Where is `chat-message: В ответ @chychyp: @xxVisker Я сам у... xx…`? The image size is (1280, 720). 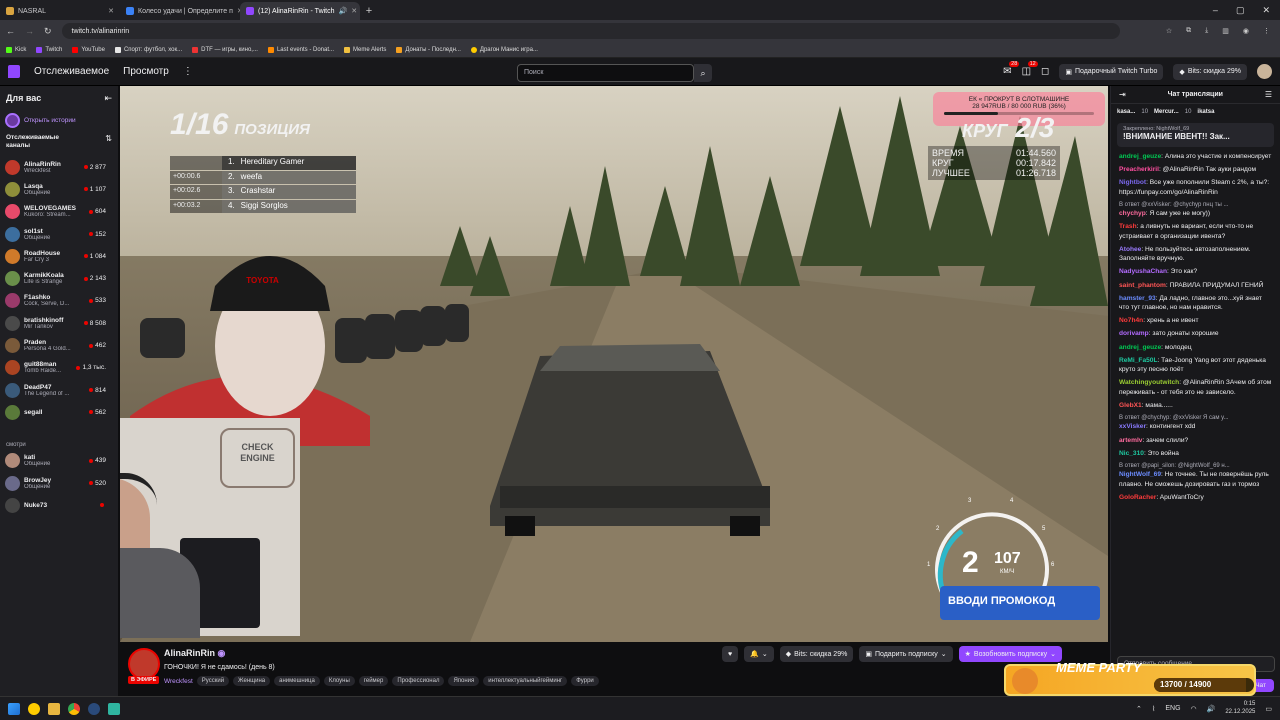 chat-message: В ответ @chychyp: @xxVisker Я сам у... xx… is located at coordinates (1195, 423).